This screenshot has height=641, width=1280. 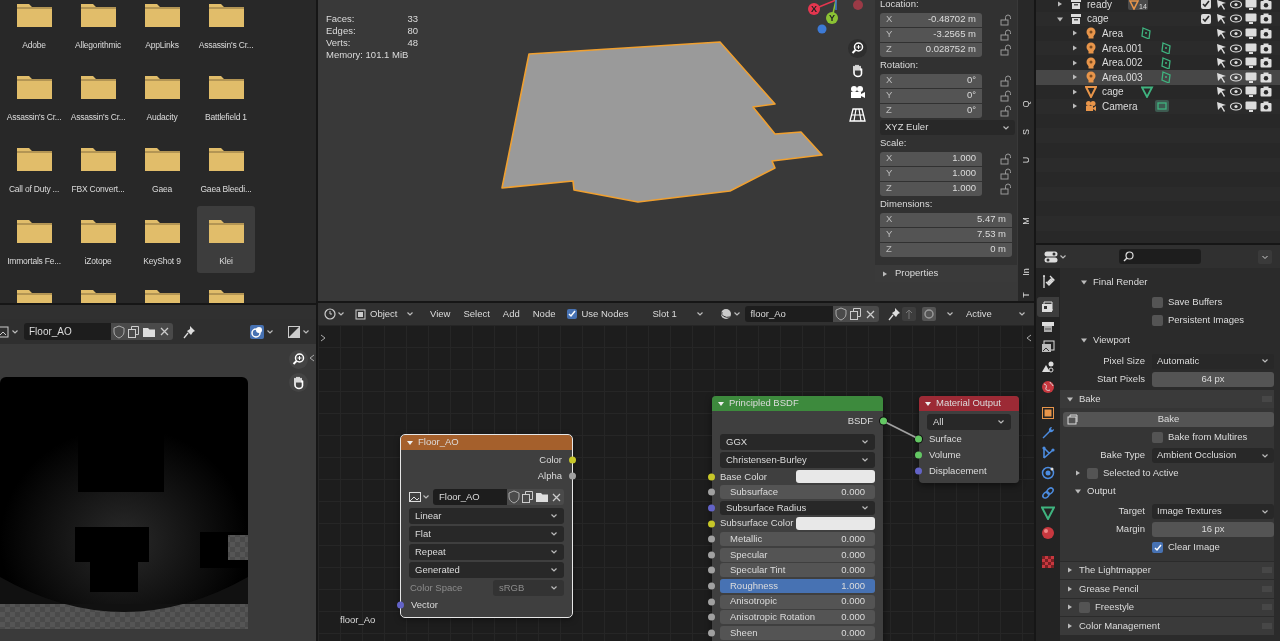 I want to click on sidebar-tab: T, so click(x=1026, y=295).